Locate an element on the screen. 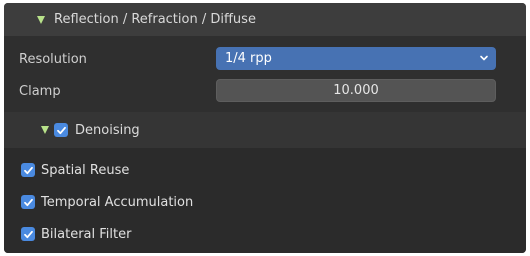 Image resolution: width=530 pixels, height=256 pixels. option-spatial-reuse: Spatial Reuse is located at coordinates (75, 170).